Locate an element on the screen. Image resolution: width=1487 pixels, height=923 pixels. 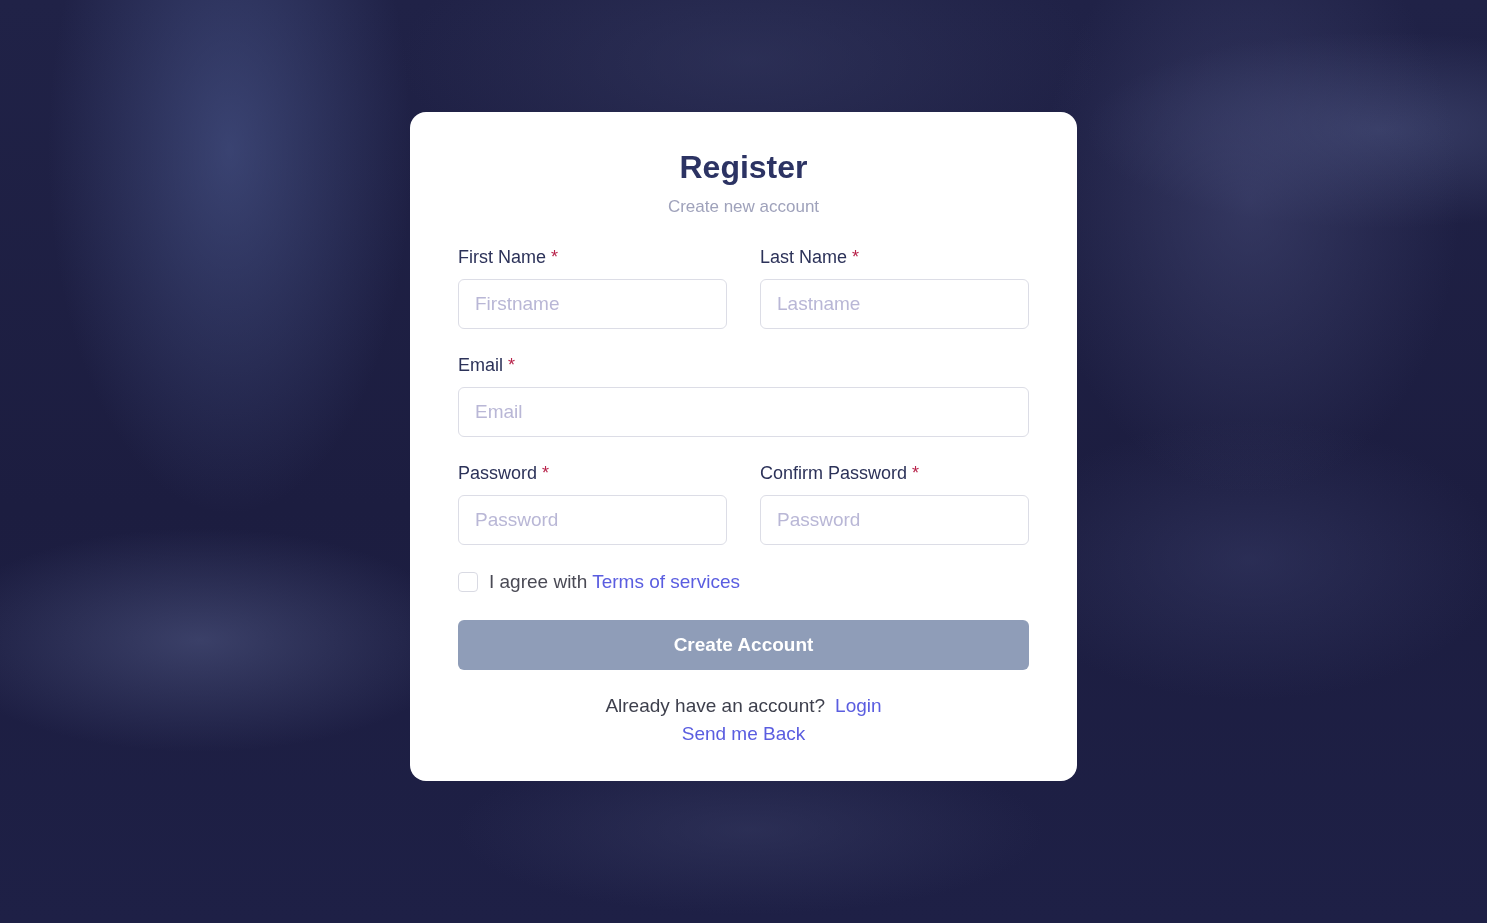
input-field: Email is located at coordinates (743, 412).